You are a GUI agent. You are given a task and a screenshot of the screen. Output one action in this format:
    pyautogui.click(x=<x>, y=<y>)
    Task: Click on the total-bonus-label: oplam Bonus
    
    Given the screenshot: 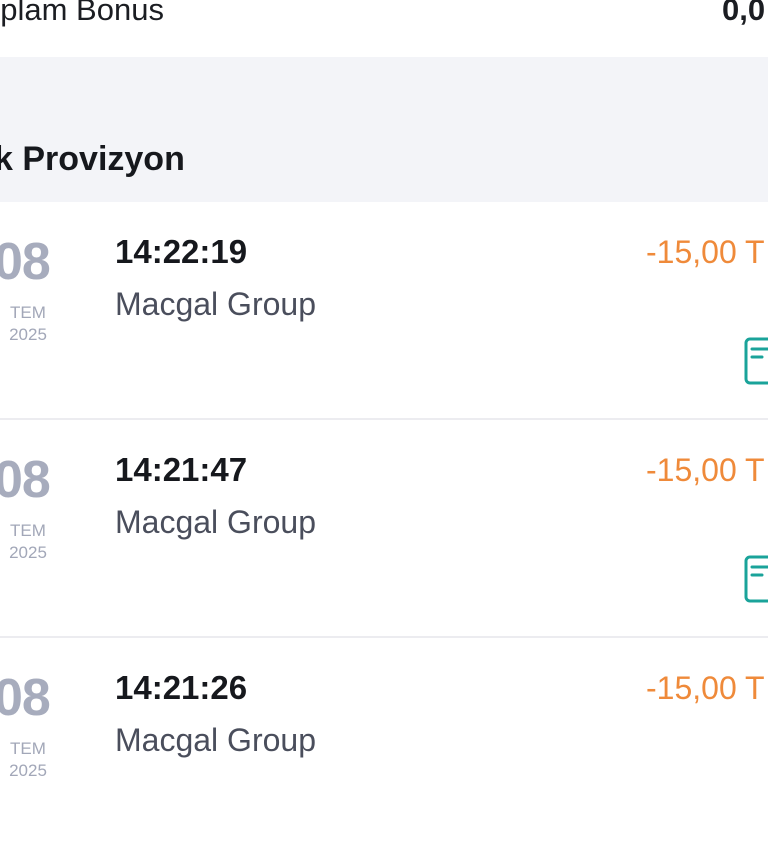 What is the action you would take?
    pyautogui.click(x=82, y=13)
    